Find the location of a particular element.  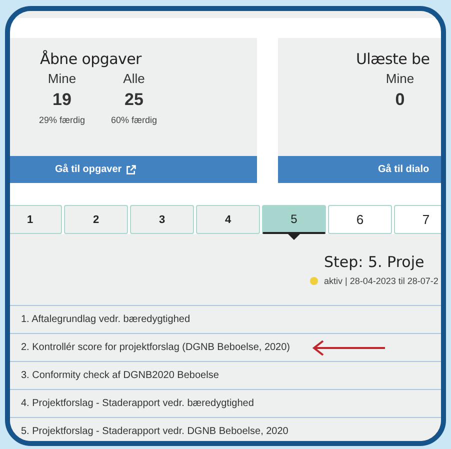

task-row: 4. Projektforslag - Staderapport vedr. bæredygtighed is located at coordinates (225, 404).